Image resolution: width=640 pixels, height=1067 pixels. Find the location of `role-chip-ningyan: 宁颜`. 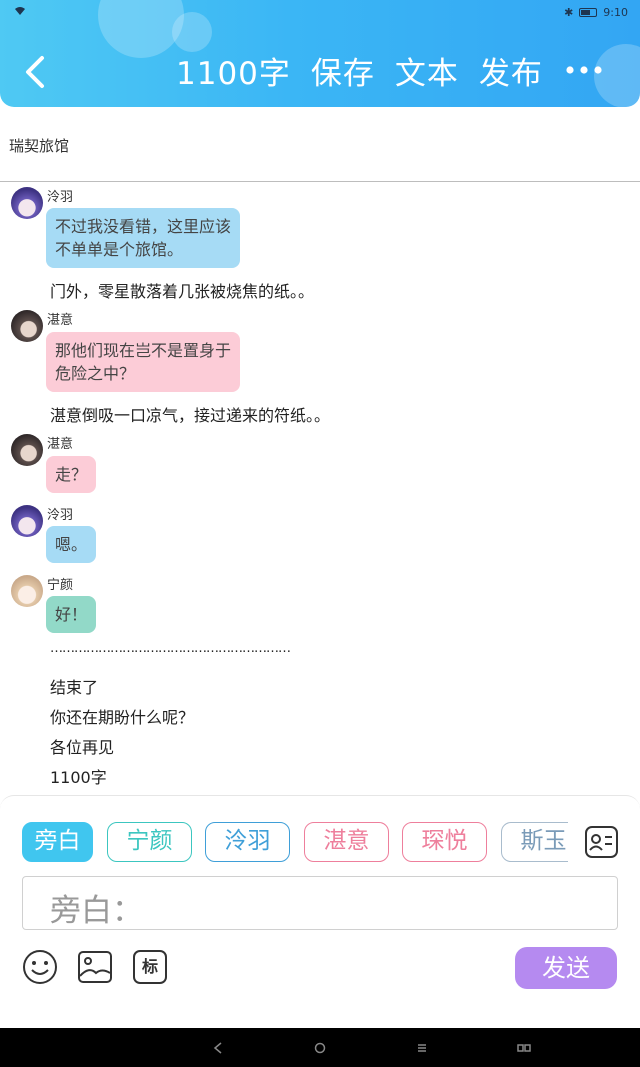

role-chip-ningyan: 宁颜 is located at coordinates (149, 842).